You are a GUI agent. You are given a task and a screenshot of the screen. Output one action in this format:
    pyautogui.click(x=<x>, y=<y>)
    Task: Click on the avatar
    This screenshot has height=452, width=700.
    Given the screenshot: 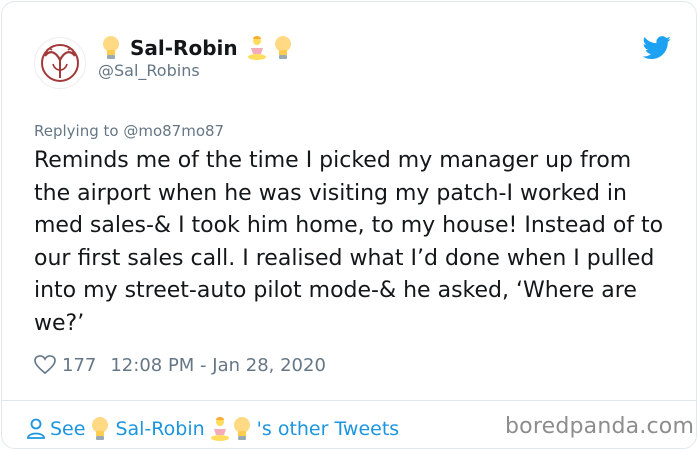 What is the action you would take?
    pyautogui.click(x=60, y=63)
    